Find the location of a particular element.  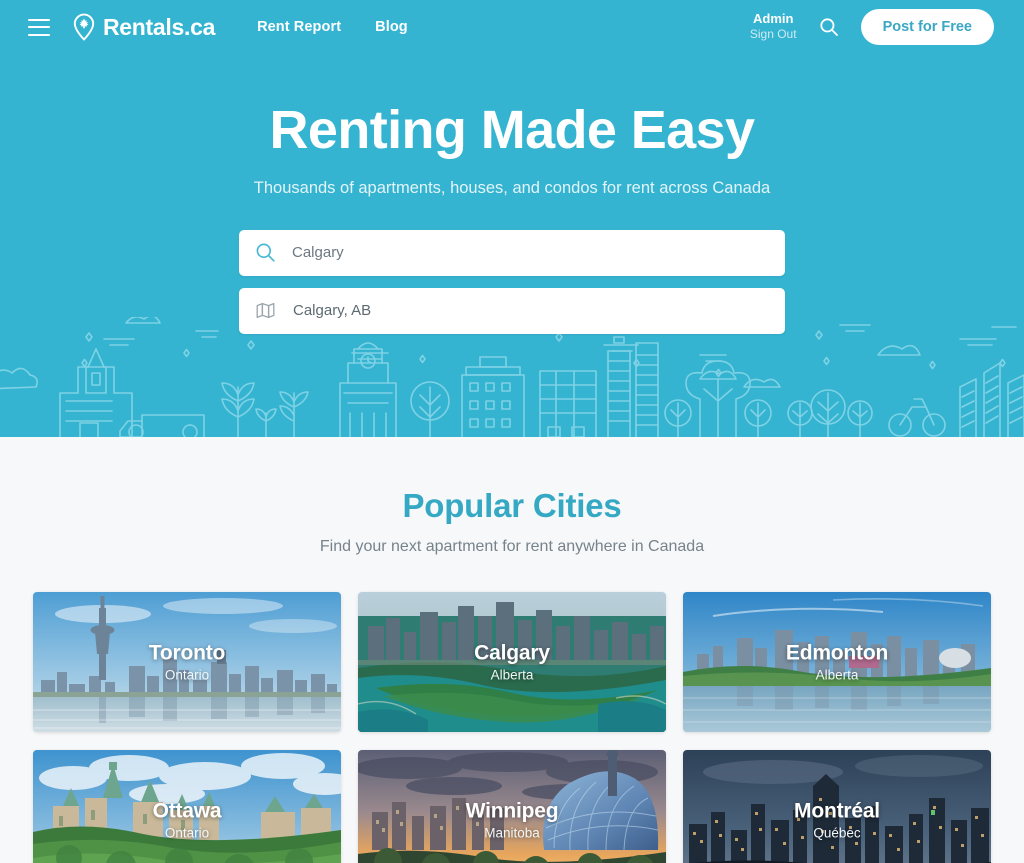

city-photo-montreal is located at coordinates (837, 806).